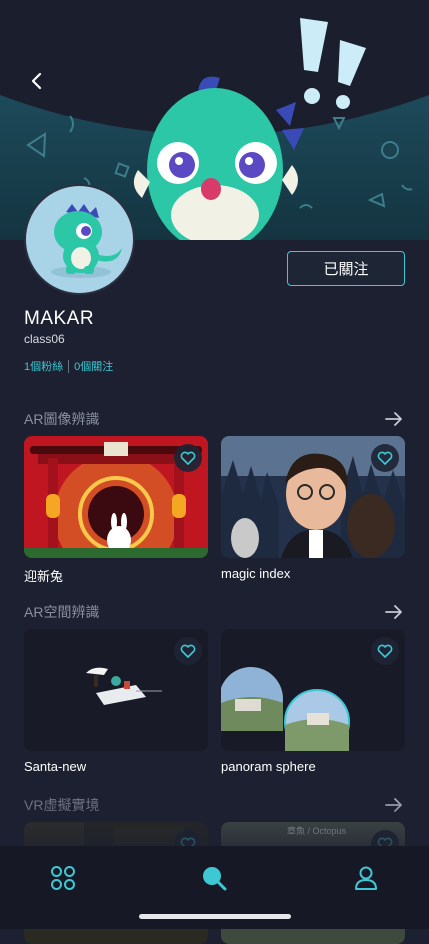  I want to click on profile-name: MAKAR, so click(59, 318).